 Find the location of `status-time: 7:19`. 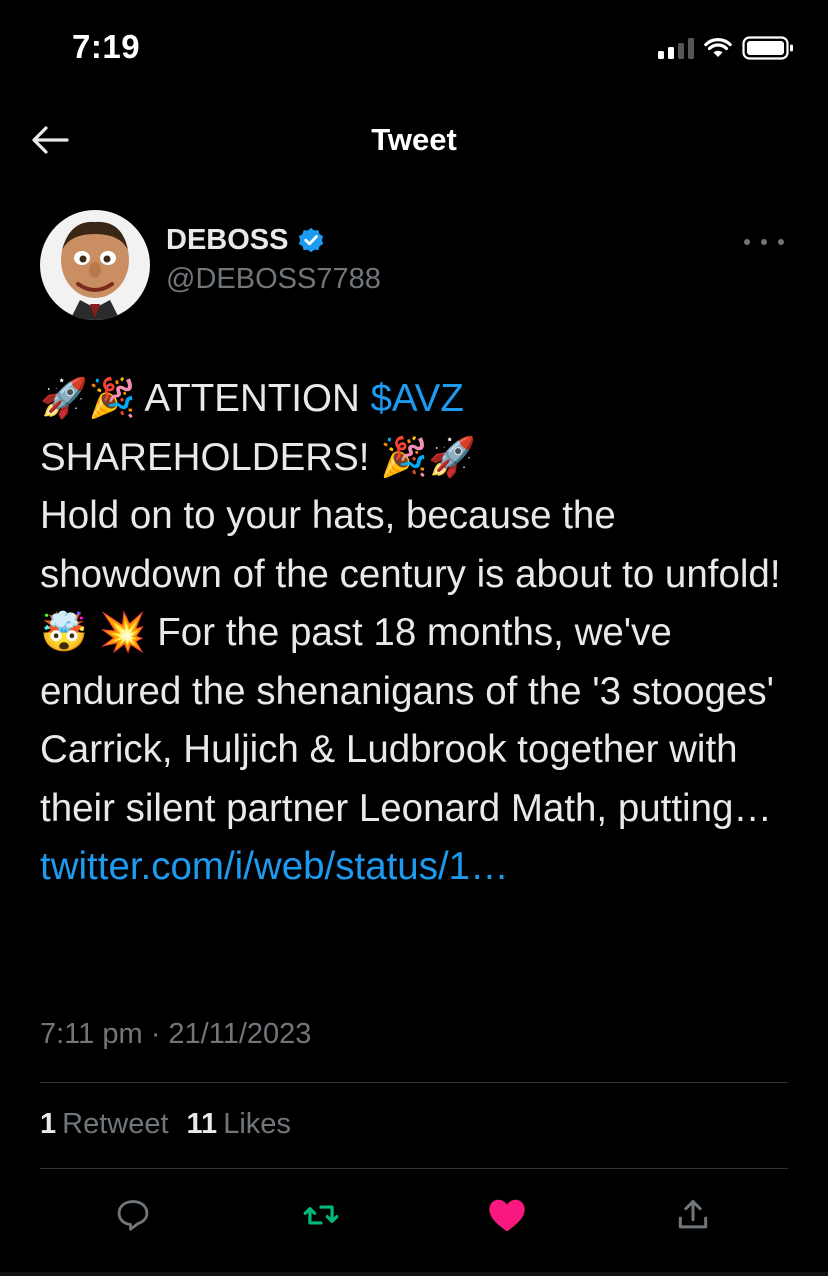

status-time: 7:19 is located at coordinates (106, 46).